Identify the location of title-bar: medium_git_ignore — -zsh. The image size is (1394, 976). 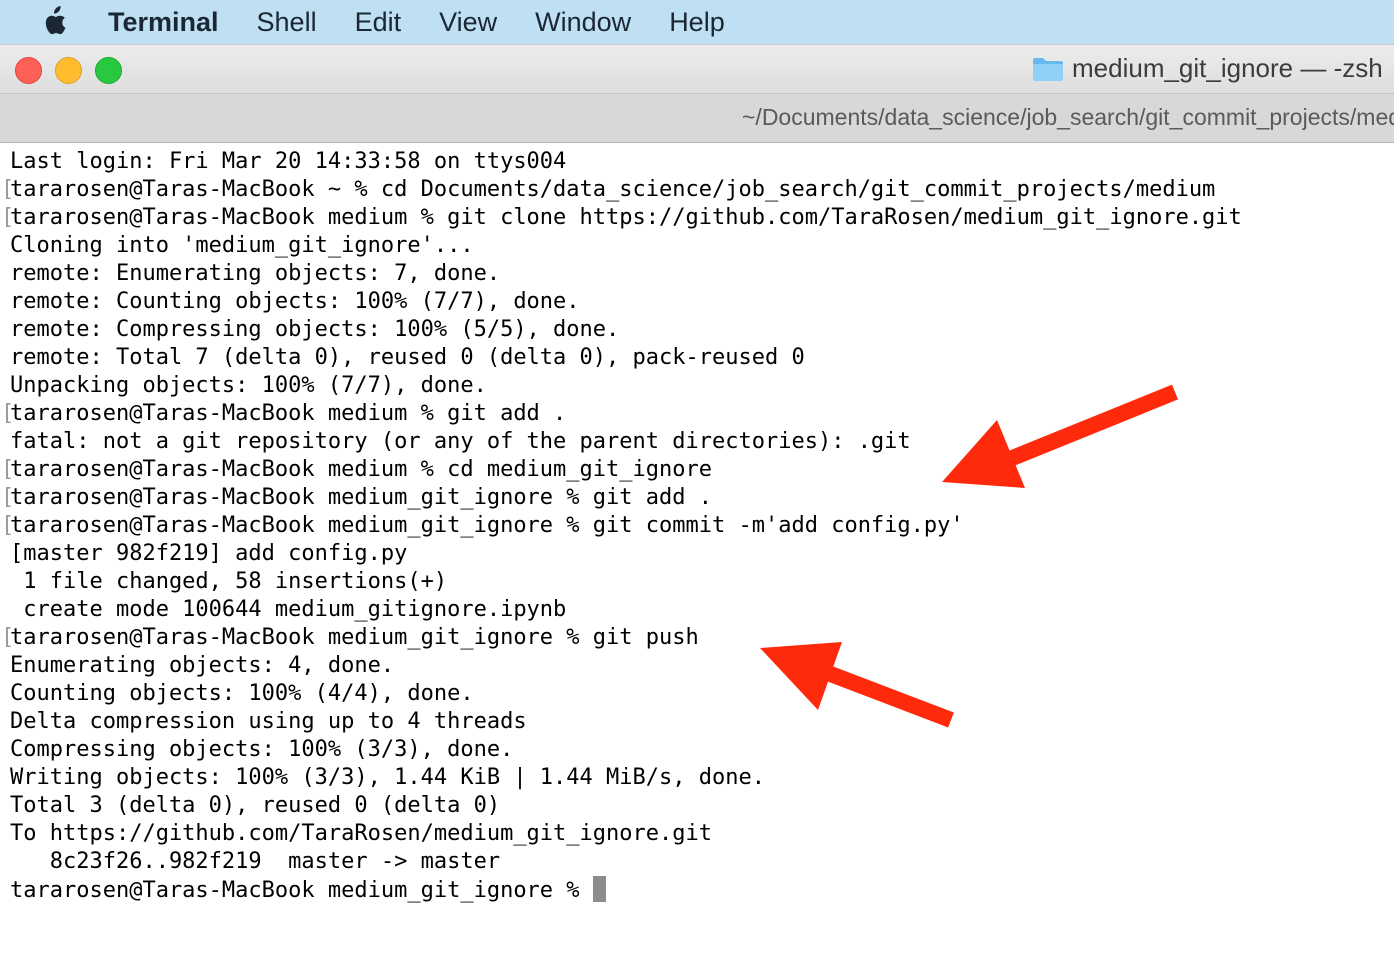
(697, 68).